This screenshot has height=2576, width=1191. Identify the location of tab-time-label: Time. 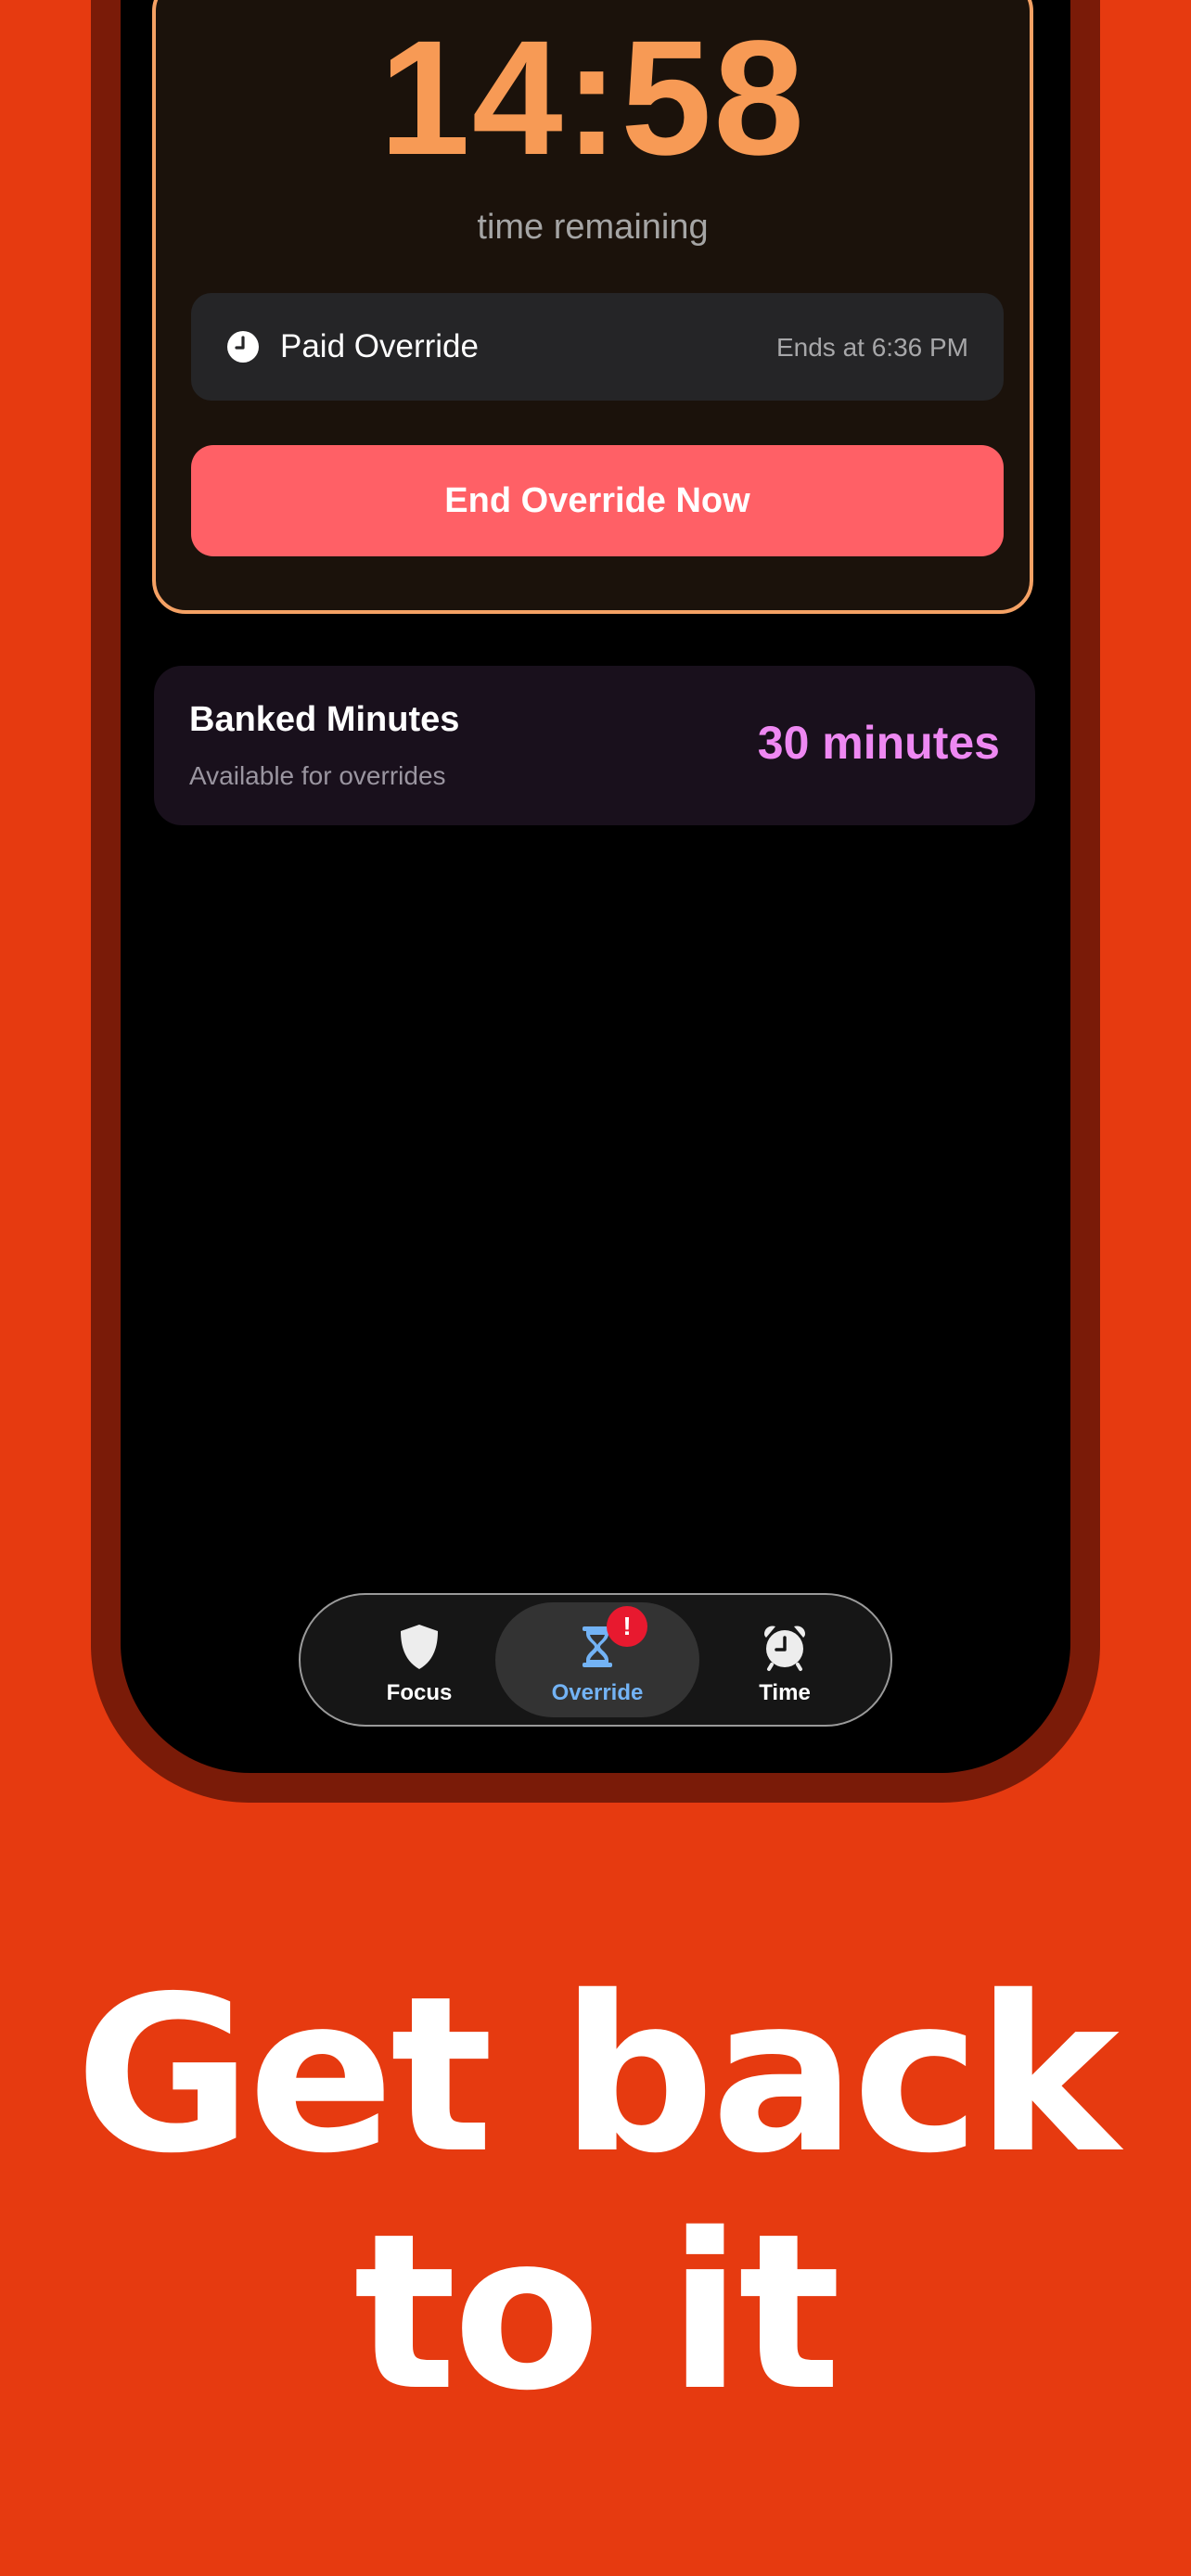
(785, 1692).